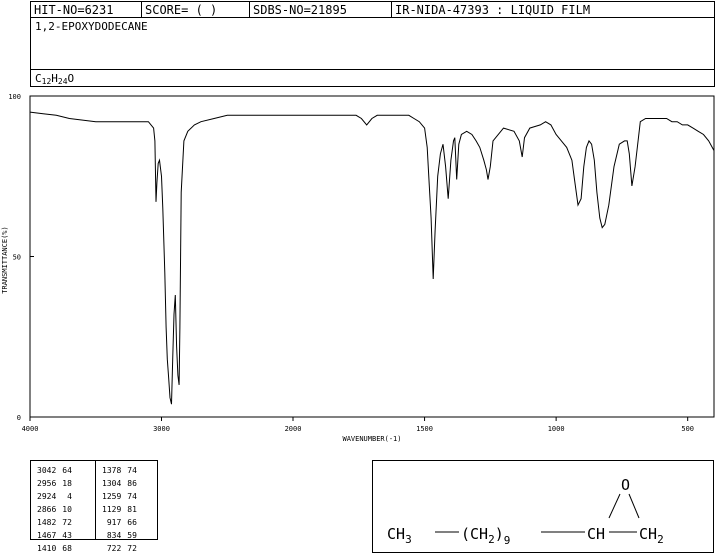 The height and width of the screenshot is (556, 715). I want to click on x-tick-label: 1500, so click(424, 429).